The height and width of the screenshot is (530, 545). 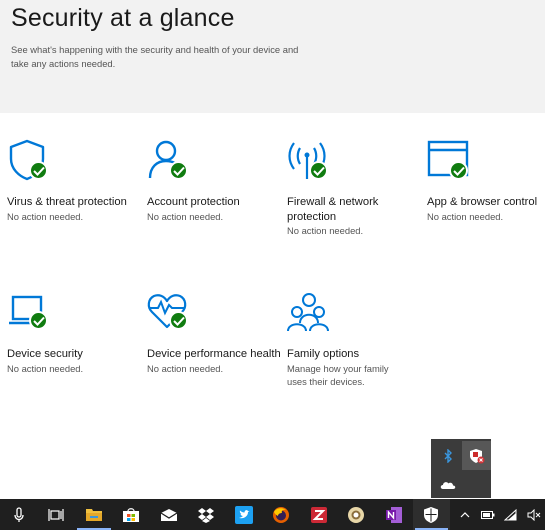 I want to click on store-icon, so click(x=132, y=514).